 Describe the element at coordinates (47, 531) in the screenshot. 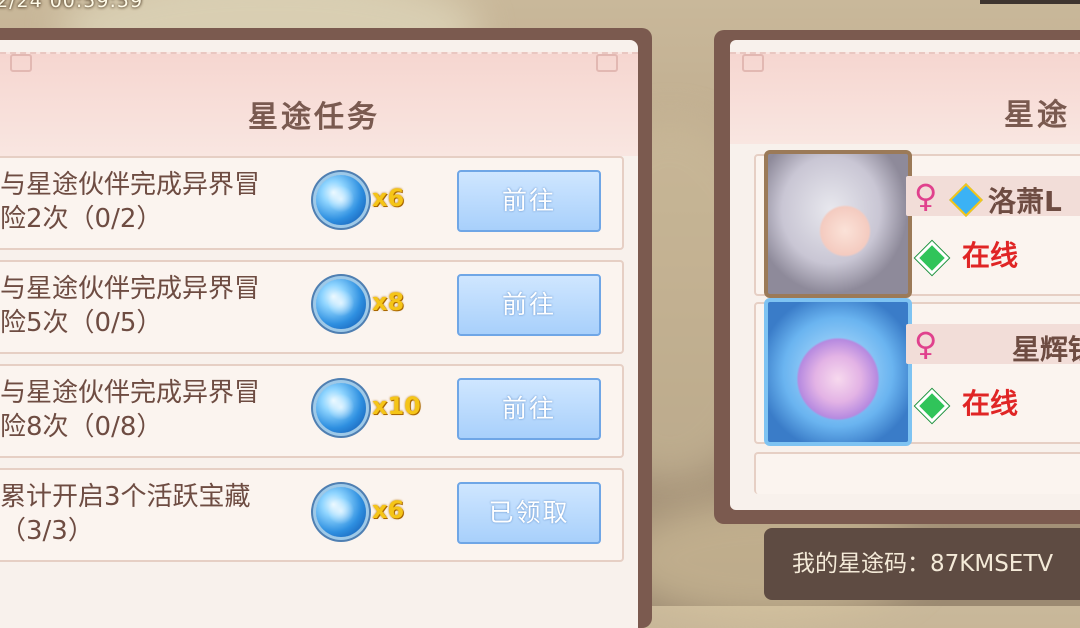

I see `task-text-line-2: （3/3）` at that location.